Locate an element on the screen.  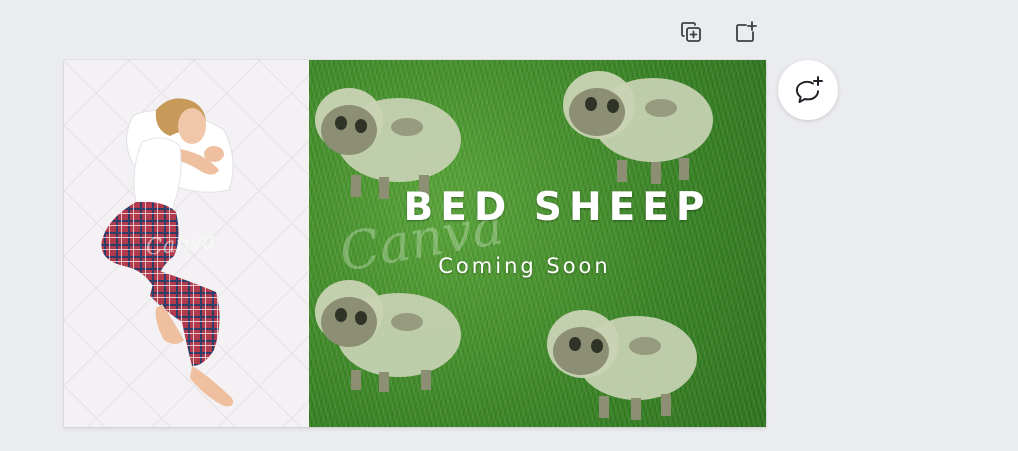
duplicate-page-button is located at coordinates (691, 32).